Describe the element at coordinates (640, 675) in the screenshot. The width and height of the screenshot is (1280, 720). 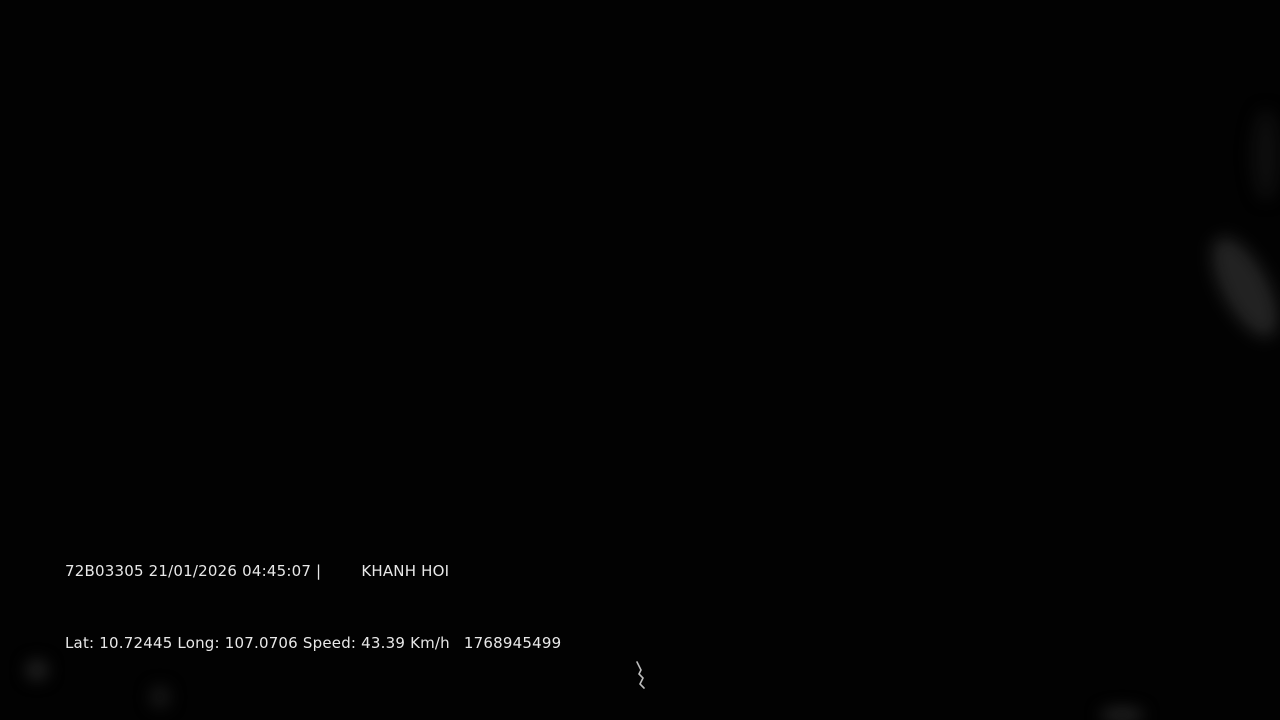
I see `dashboard-glint` at that location.